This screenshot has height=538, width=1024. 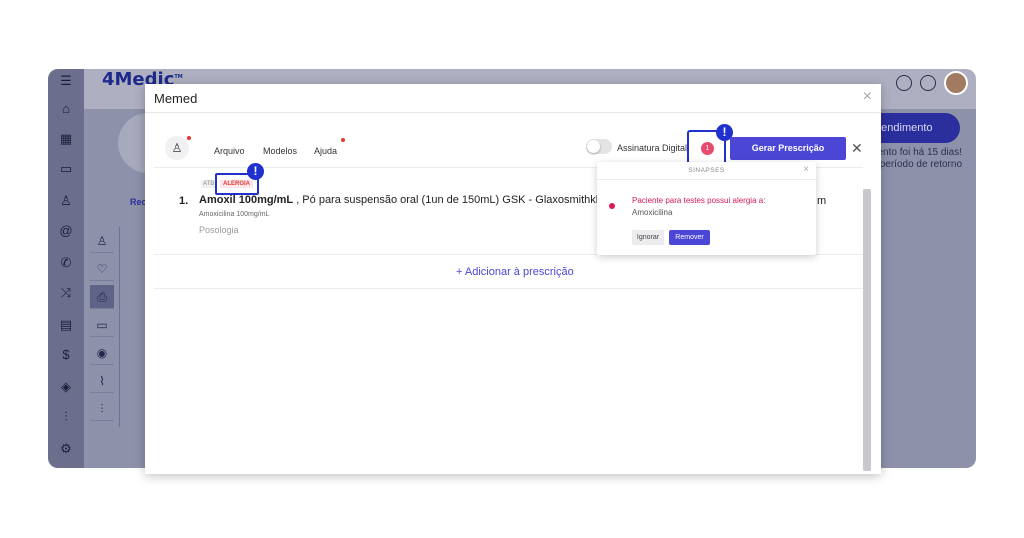 I want to click on help-notification-dot, so click(x=343, y=140).